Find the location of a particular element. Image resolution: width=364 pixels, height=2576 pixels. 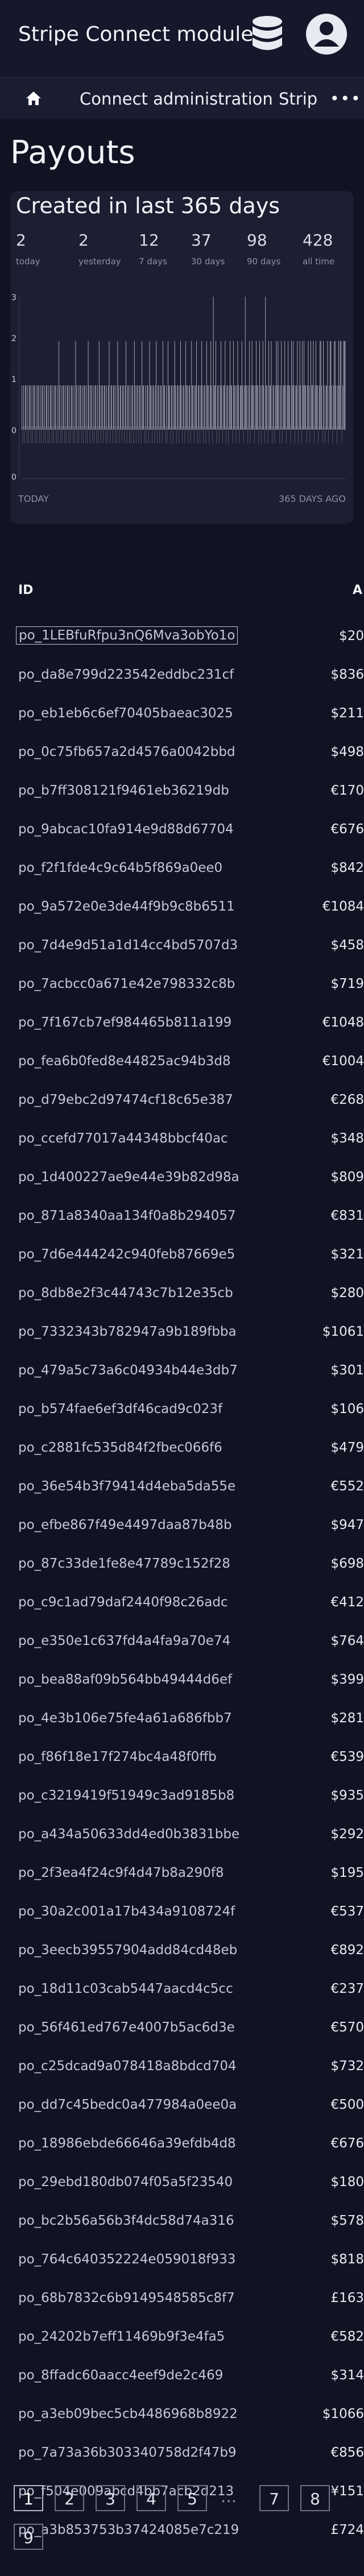

table-row: po_b574fae6ef3df46cad9c023f $106 is located at coordinates (182, 1409).